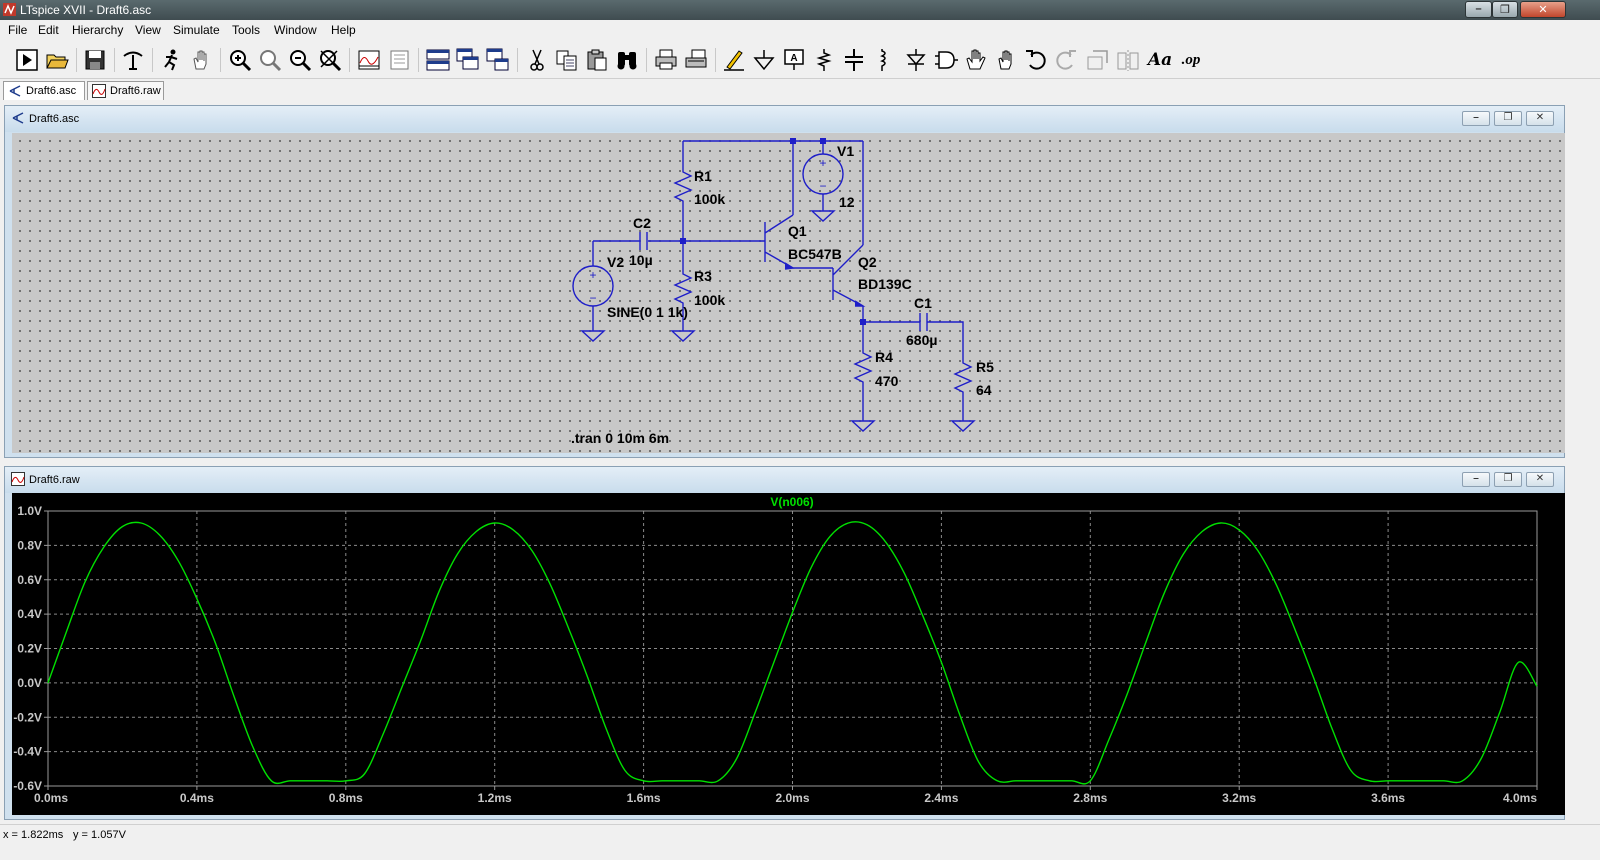 The image size is (1600, 860). I want to click on ground-button, so click(764, 60).